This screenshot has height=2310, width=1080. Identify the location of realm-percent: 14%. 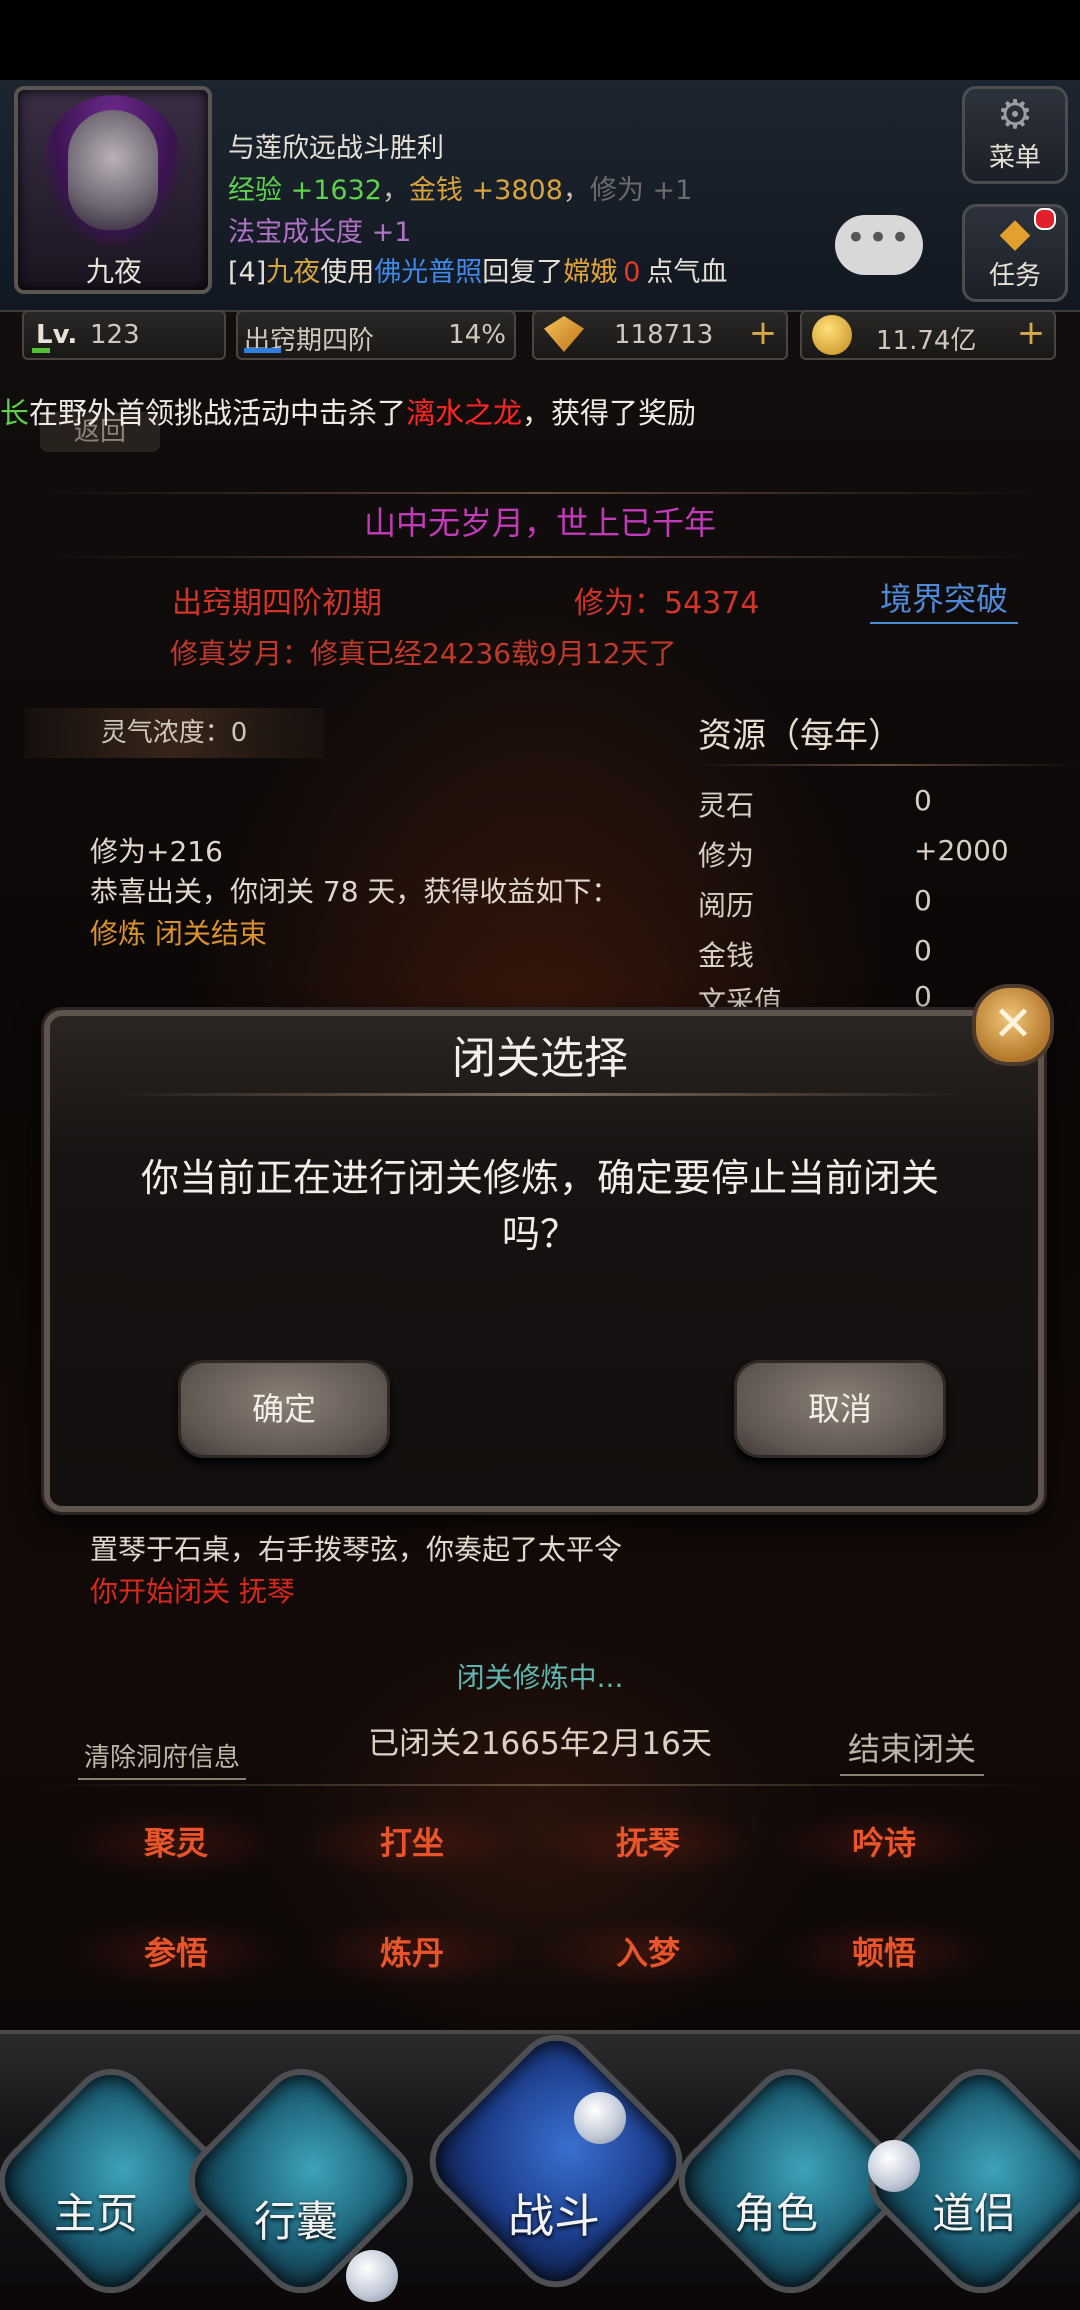
(477, 335).